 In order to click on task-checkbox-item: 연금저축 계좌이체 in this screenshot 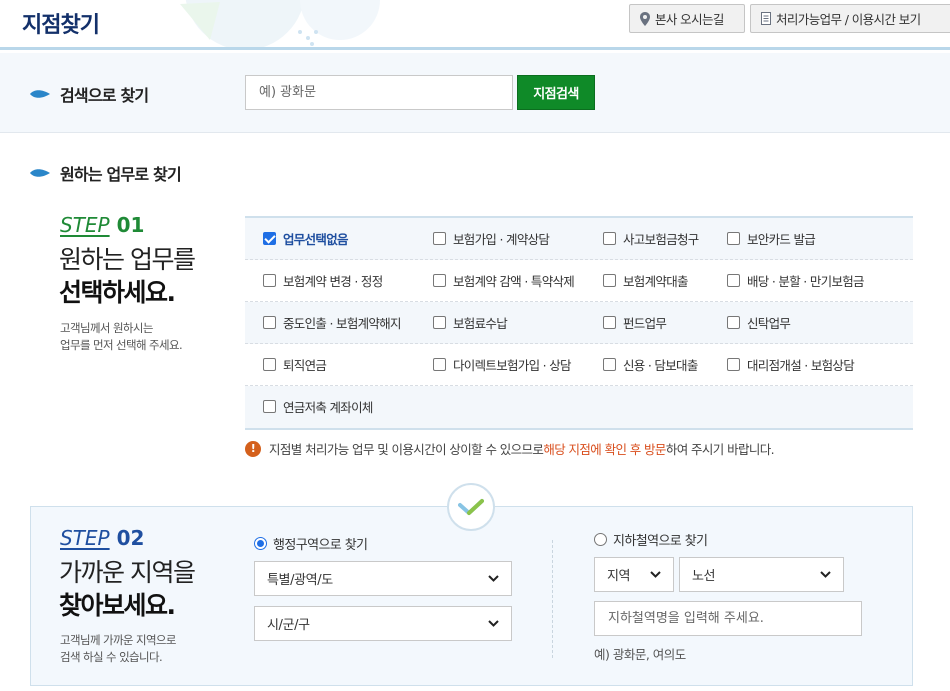, I will do `click(318, 406)`.